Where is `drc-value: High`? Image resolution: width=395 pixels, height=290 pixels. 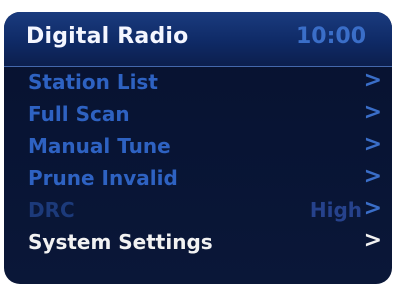 drc-value: High is located at coordinates (335, 210).